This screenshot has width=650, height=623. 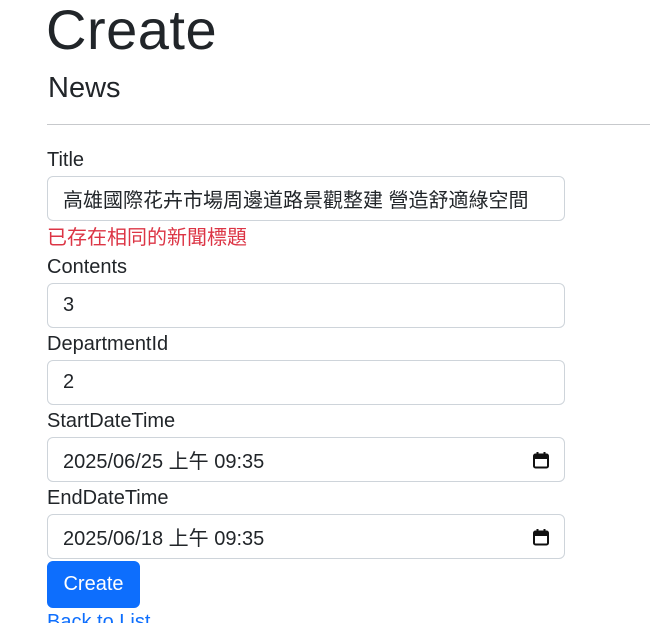 I want to click on department-id-label: DepartmentId, so click(x=108, y=344).